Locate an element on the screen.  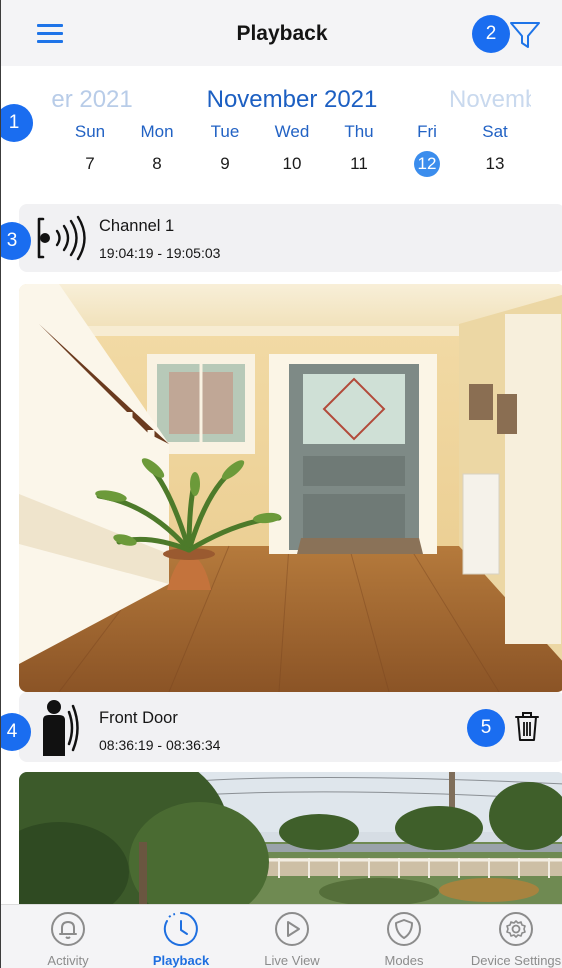
day-sun: Sun 7 is located at coordinates (90, 148).